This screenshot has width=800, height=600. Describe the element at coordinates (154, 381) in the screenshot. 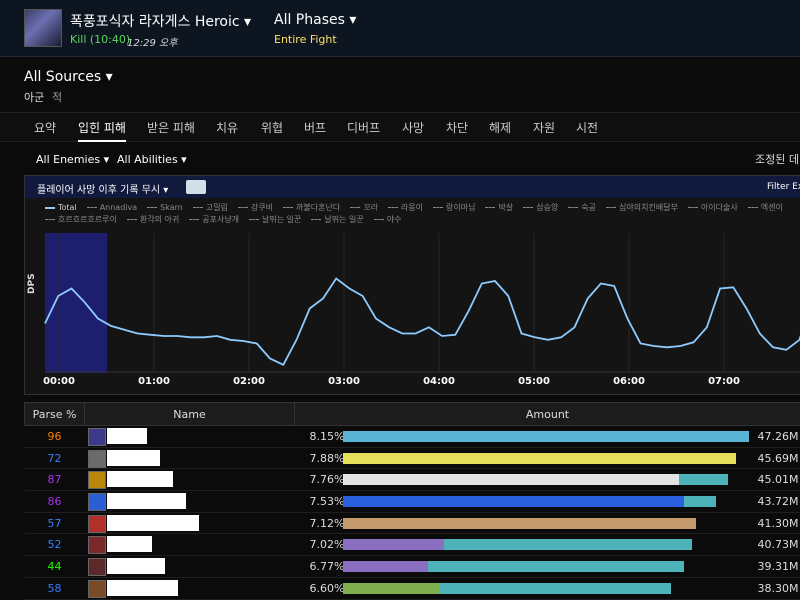

I see `x-tick-label: 01:00` at that location.